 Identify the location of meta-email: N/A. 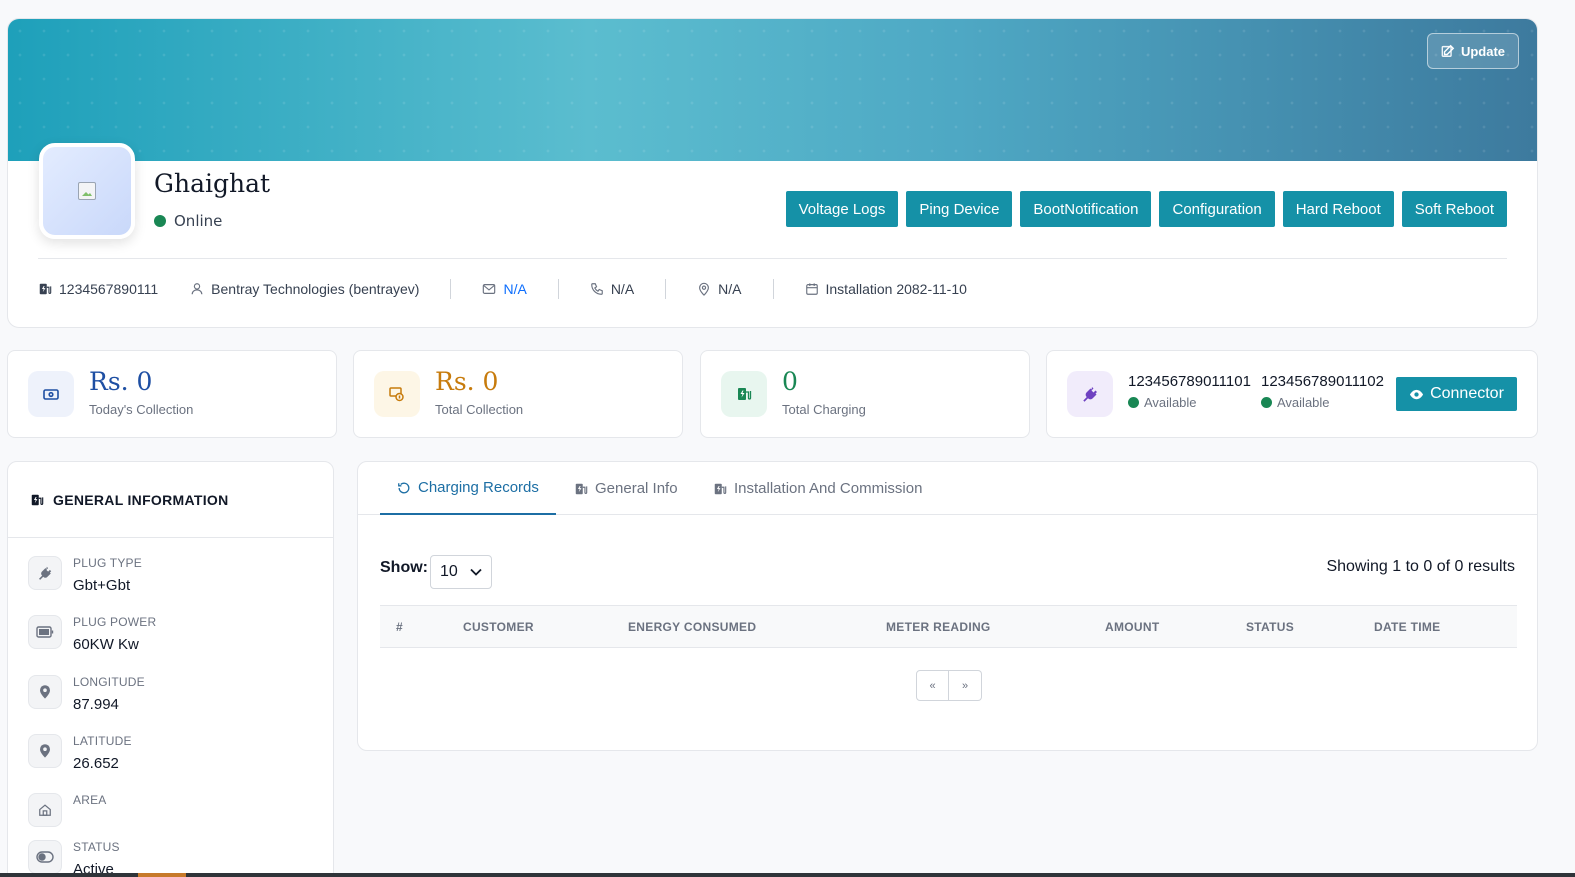
(504, 289).